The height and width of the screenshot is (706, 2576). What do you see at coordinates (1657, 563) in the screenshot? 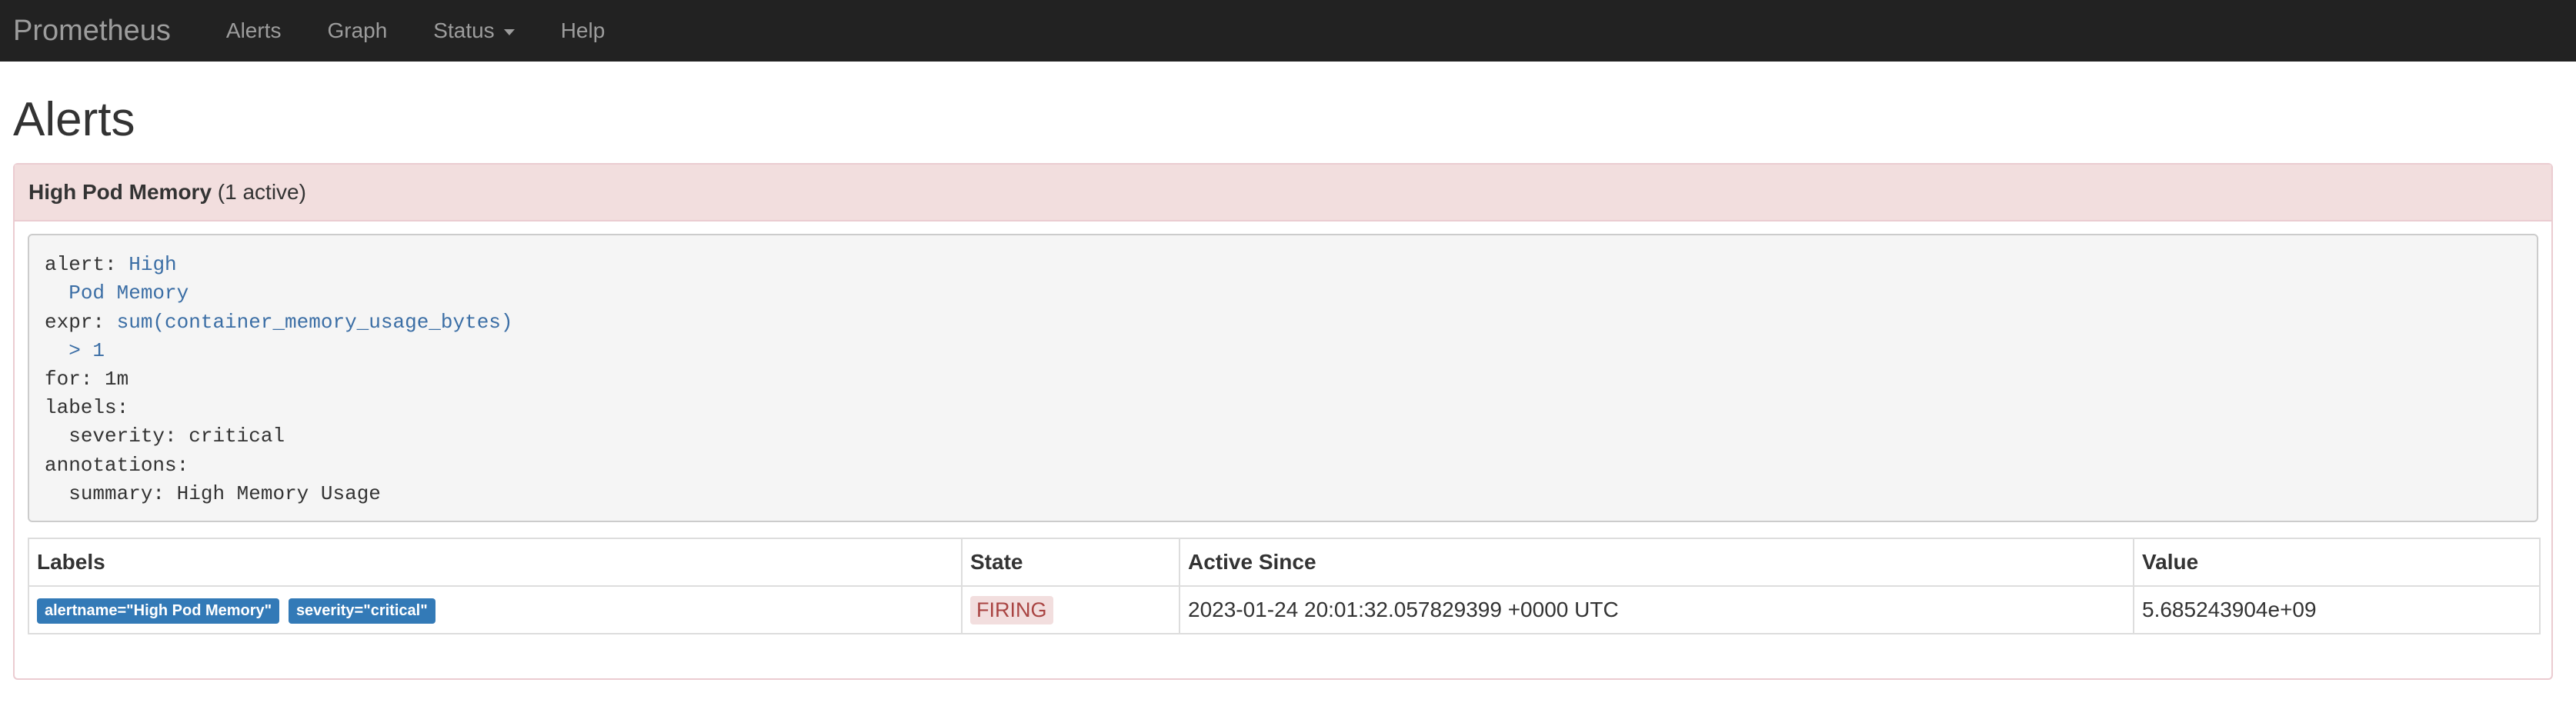
I see `header-active-since: Active Since` at bounding box center [1657, 563].